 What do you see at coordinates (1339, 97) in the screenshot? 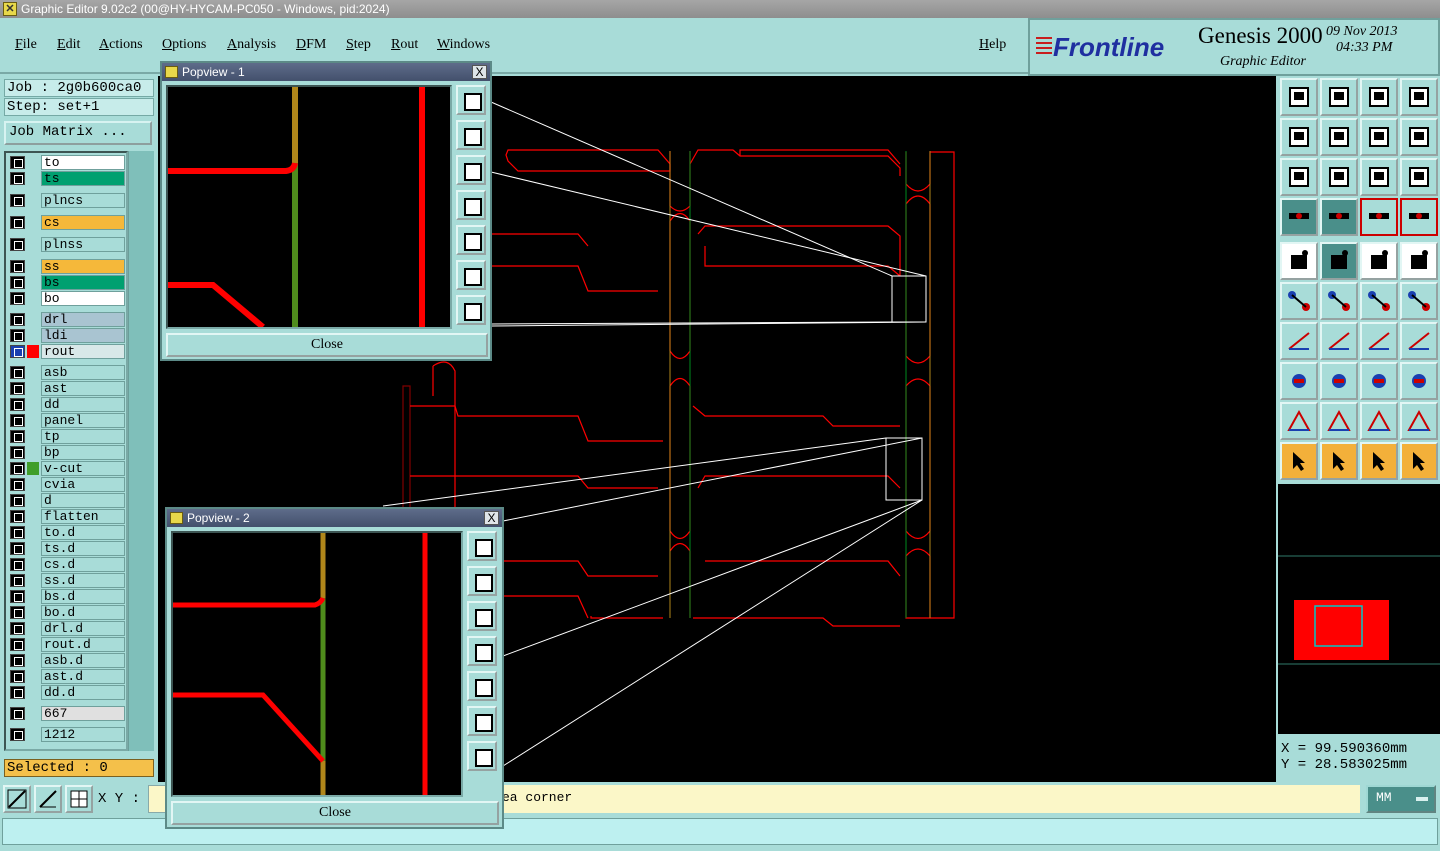
I see `open-button` at bounding box center [1339, 97].